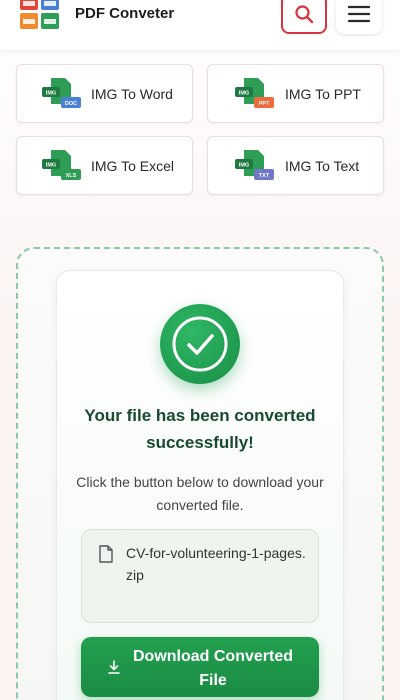 The image size is (400, 700). Describe the element at coordinates (132, 166) in the screenshot. I see `tool-label: IMG To Excel` at that location.